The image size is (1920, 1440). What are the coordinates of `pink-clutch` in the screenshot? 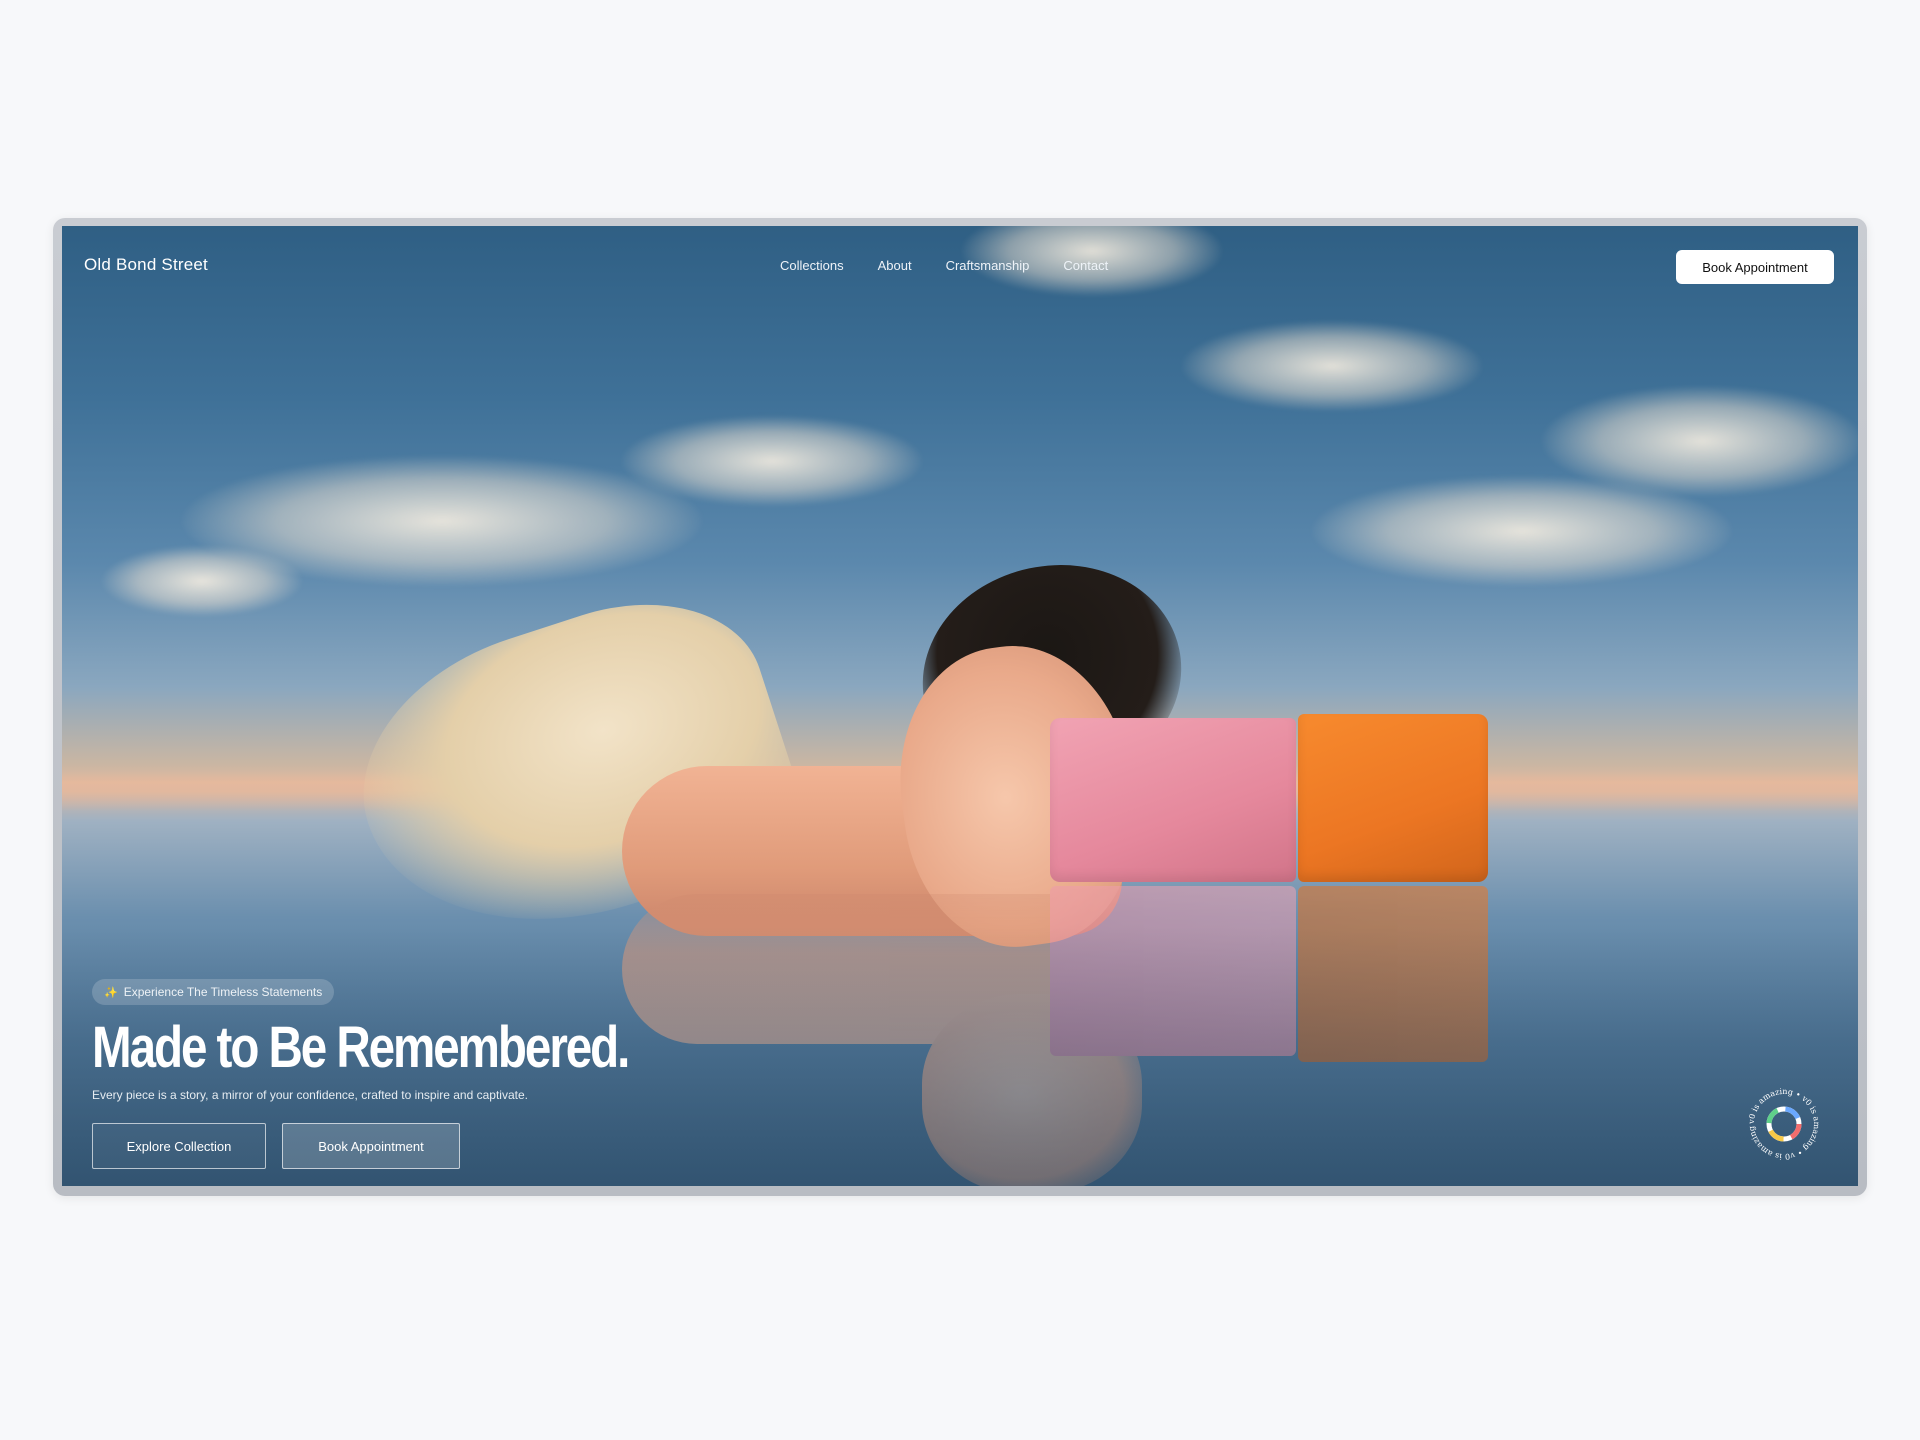 It's located at (1173, 800).